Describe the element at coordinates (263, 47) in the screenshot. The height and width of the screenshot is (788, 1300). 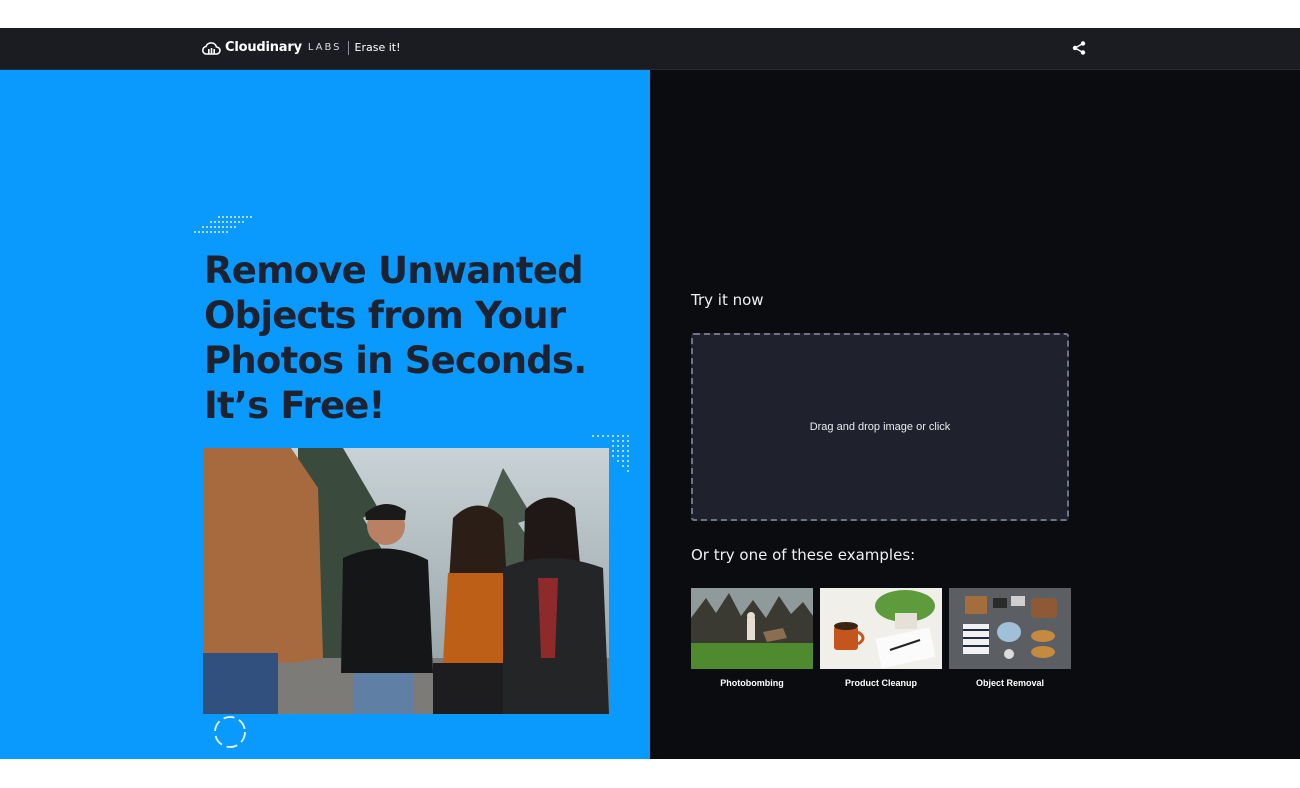
I see `brand-name: Cloudinary` at that location.